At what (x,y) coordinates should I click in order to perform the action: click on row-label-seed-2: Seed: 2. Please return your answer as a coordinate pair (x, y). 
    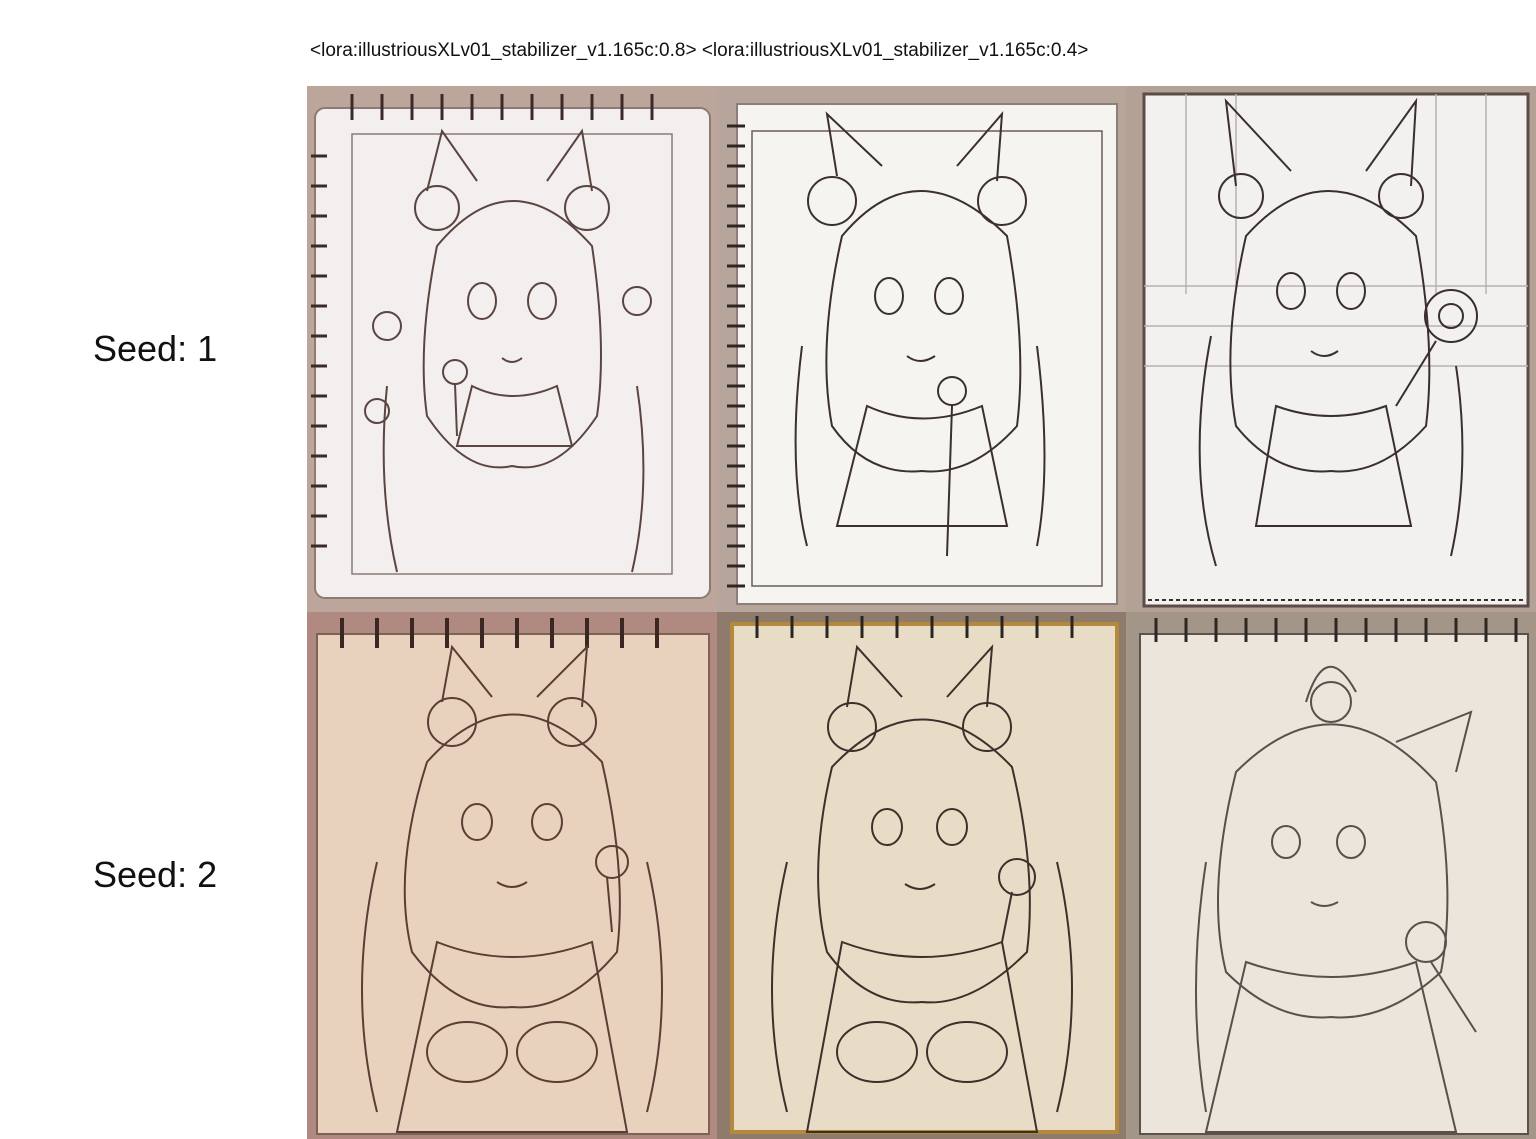
    Looking at the image, I should click on (155, 874).